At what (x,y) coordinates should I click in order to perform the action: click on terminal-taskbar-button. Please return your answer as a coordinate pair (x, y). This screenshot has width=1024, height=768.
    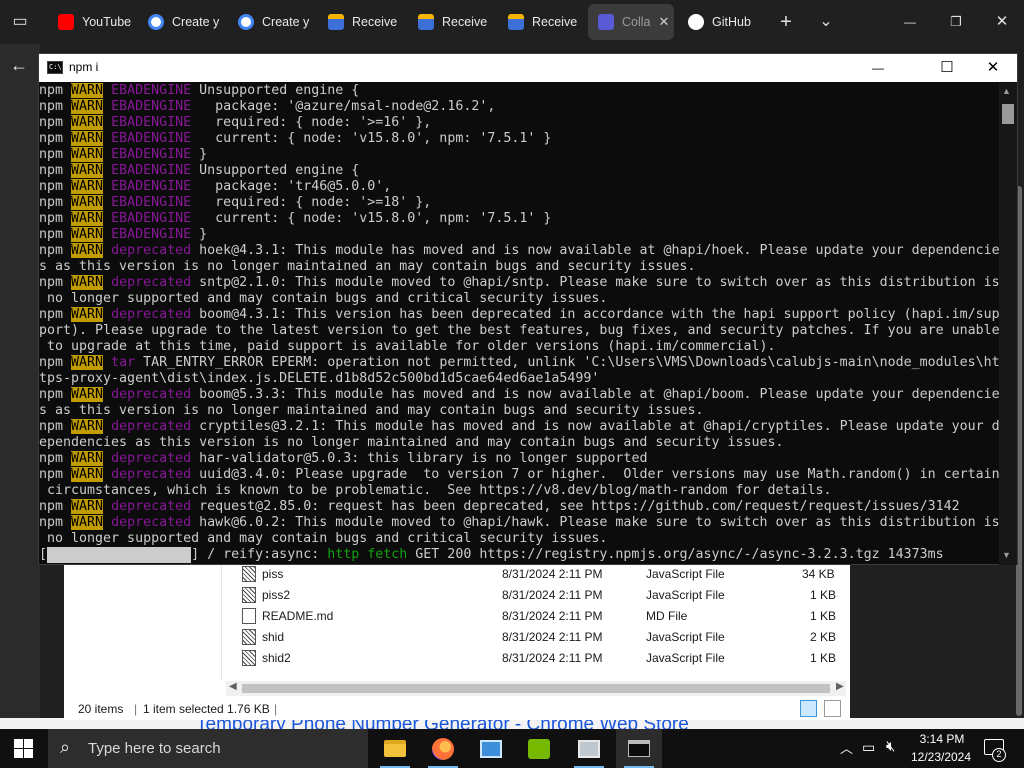
    Looking at the image, I should click on (639, 748).